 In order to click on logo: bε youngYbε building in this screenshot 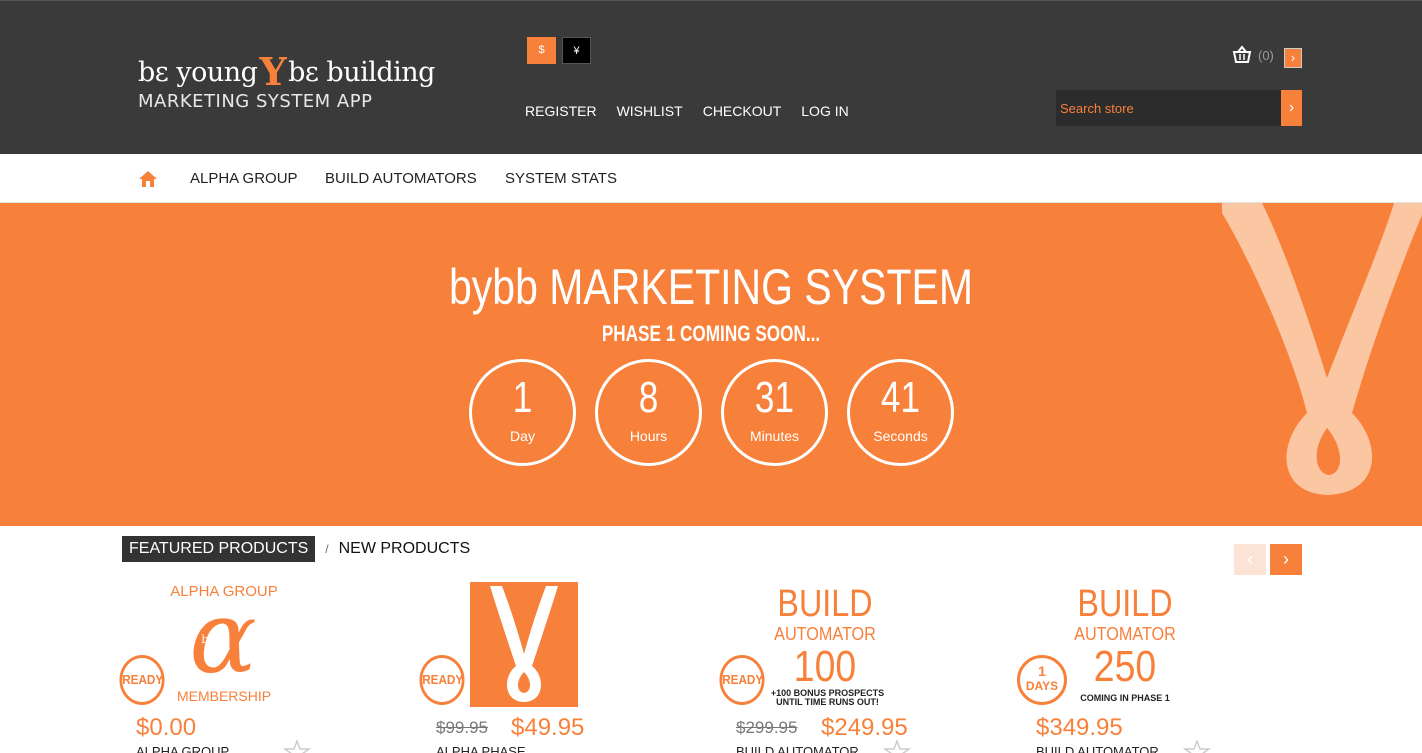, I will do `click(286, 69)`.